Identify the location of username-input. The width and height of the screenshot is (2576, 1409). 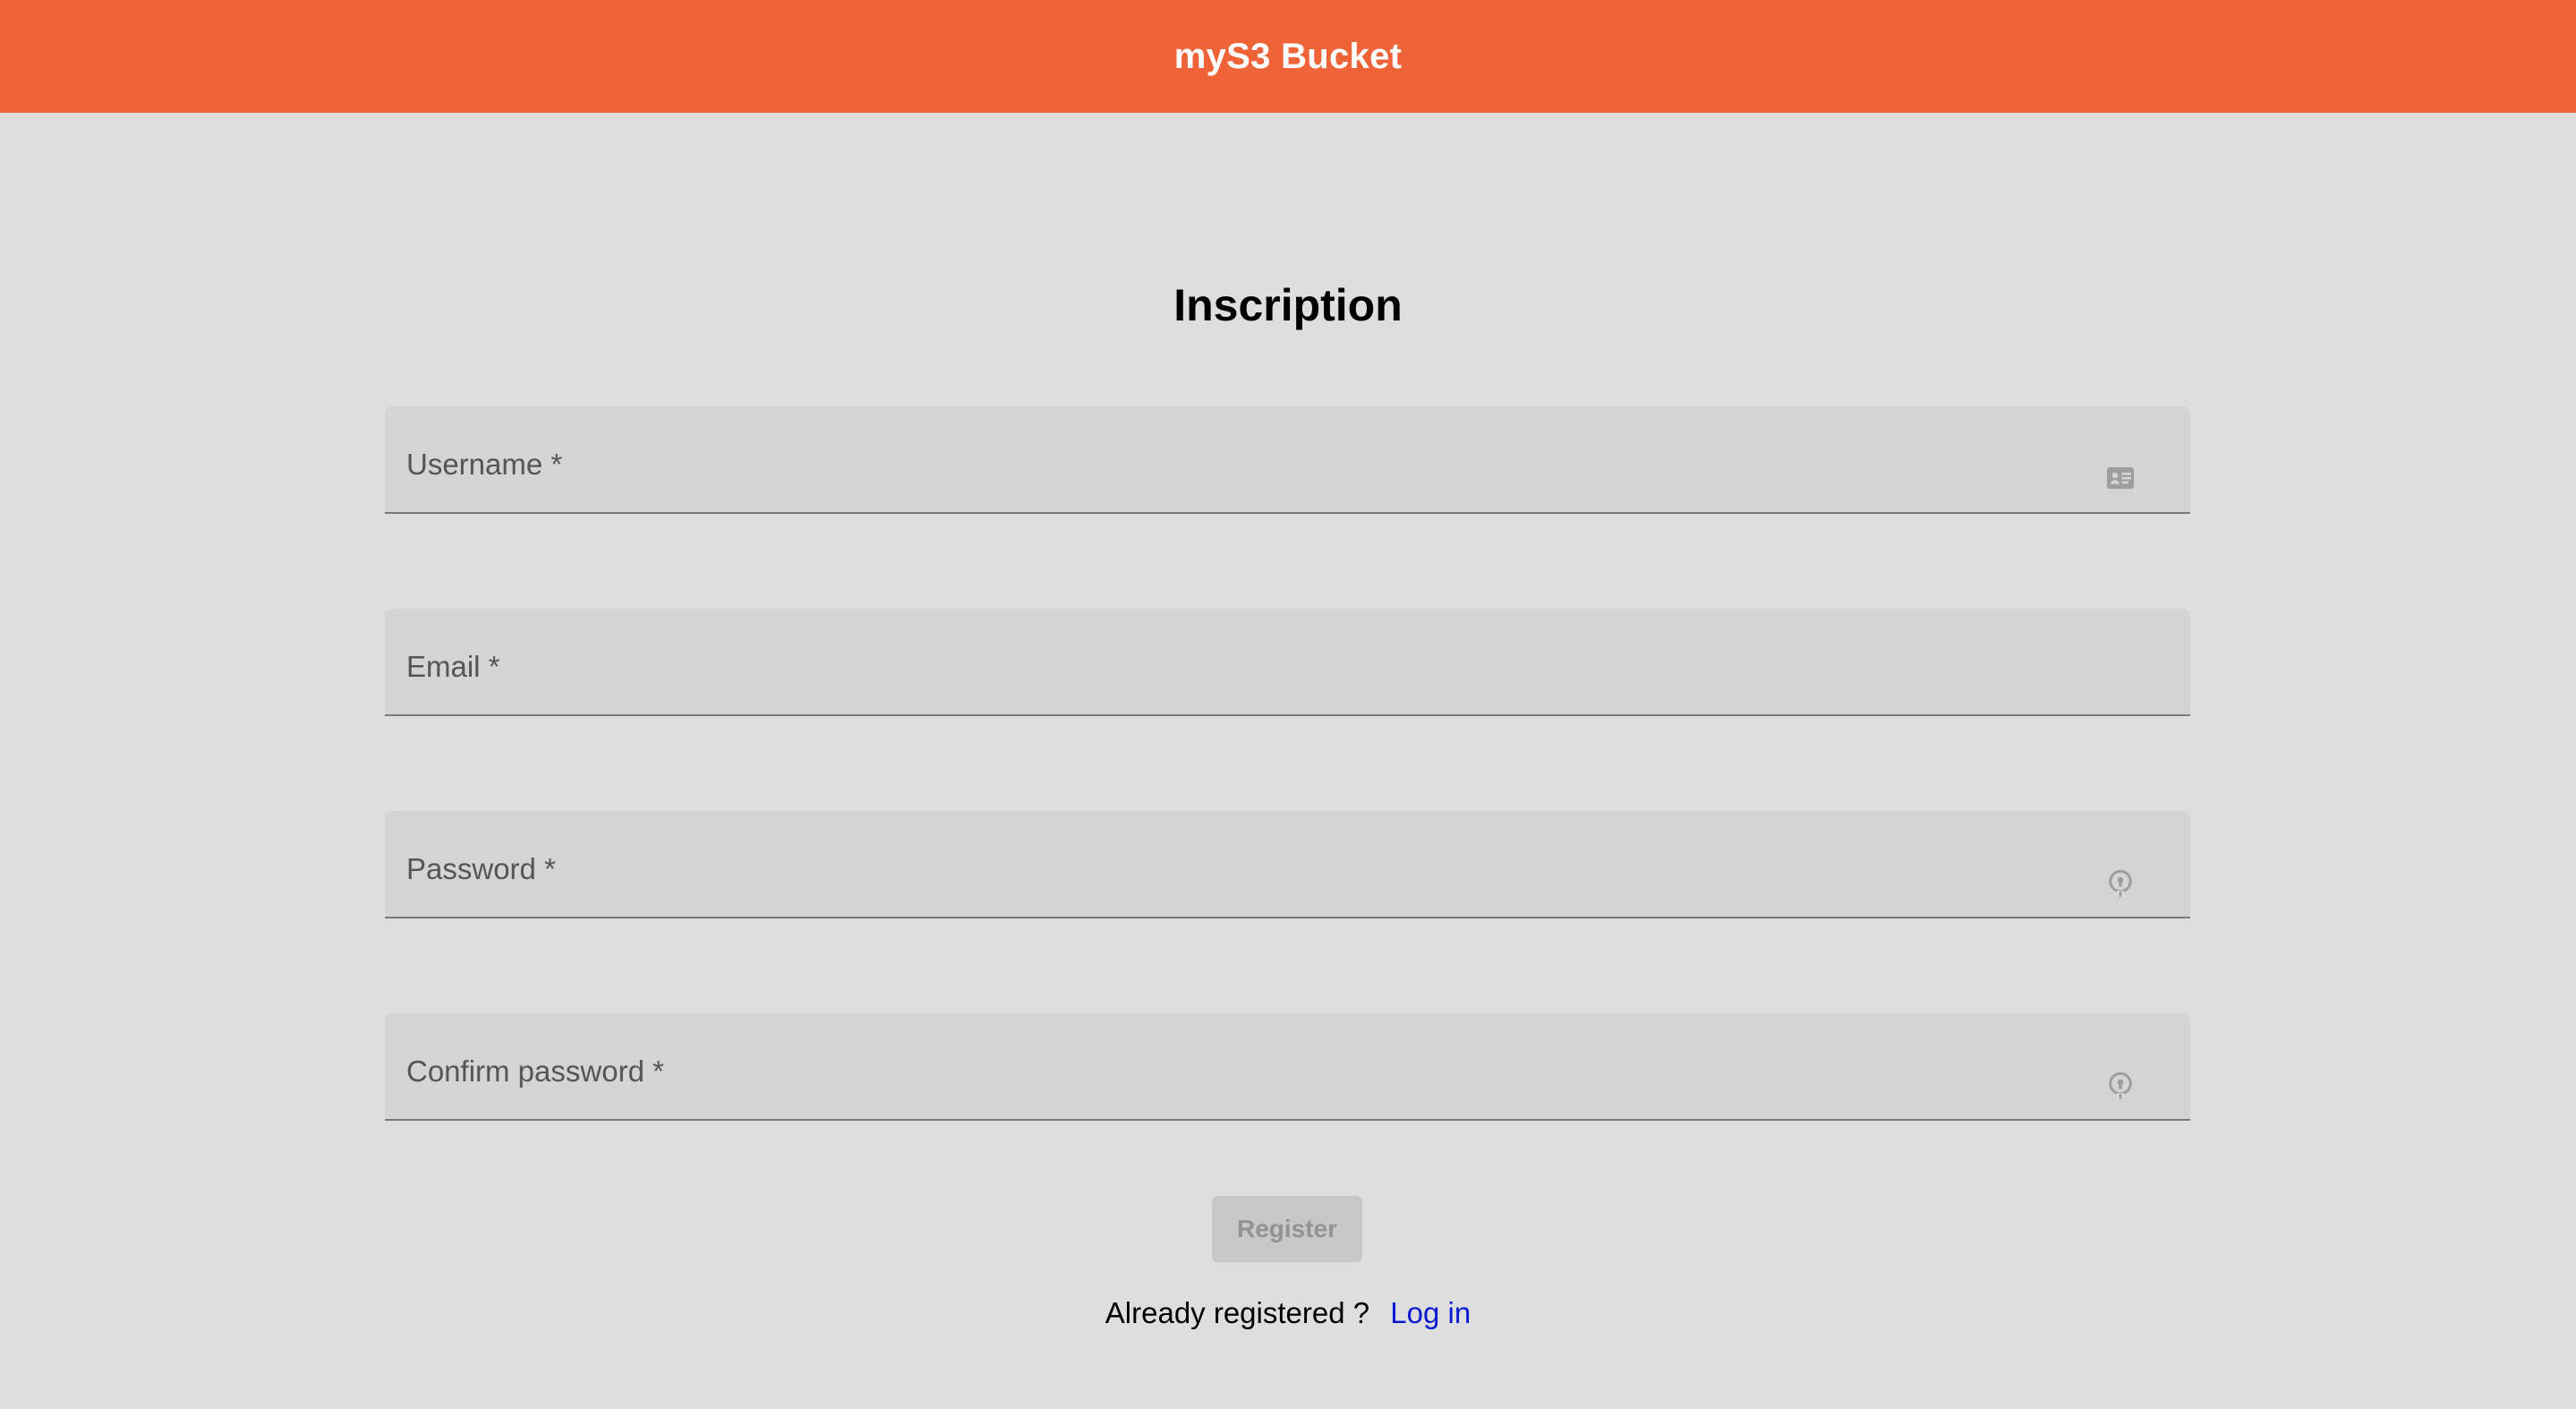
(1253, 483).